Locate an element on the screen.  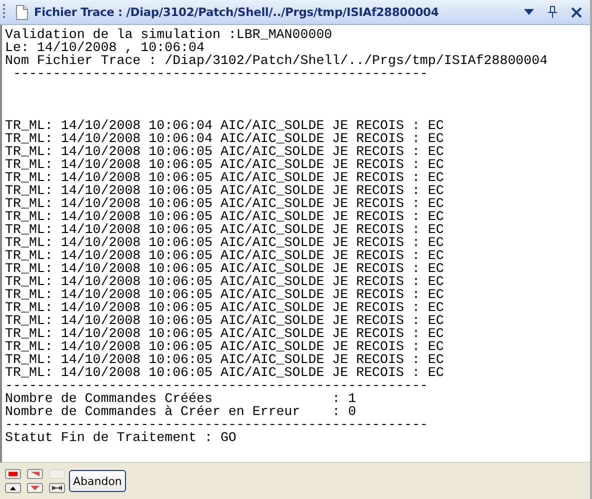
trace-line: Nom Fichier Trace : /Diap/3102/Patch/Shell/../Prgs/tmp/ISIAf28800004 is located at coordinates (276, 60).